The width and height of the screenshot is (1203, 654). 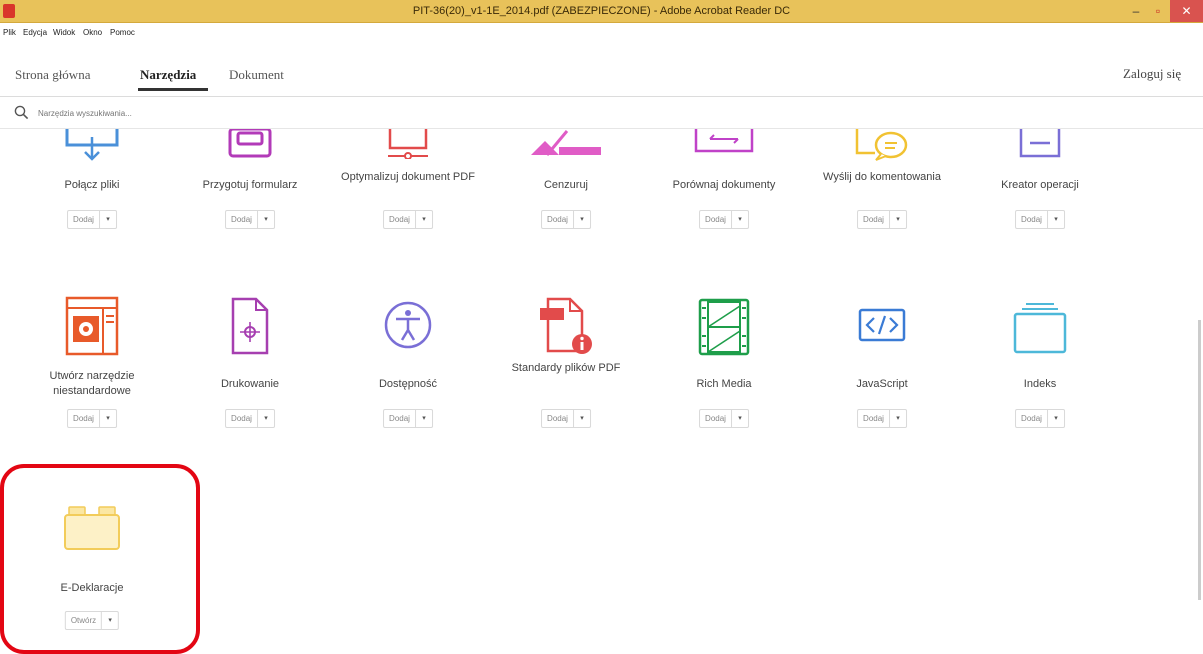 What do you see at coordinates (92, 32) in the screenshot?
I see `menu-okno: Okno` at bounding box center [92, 32].